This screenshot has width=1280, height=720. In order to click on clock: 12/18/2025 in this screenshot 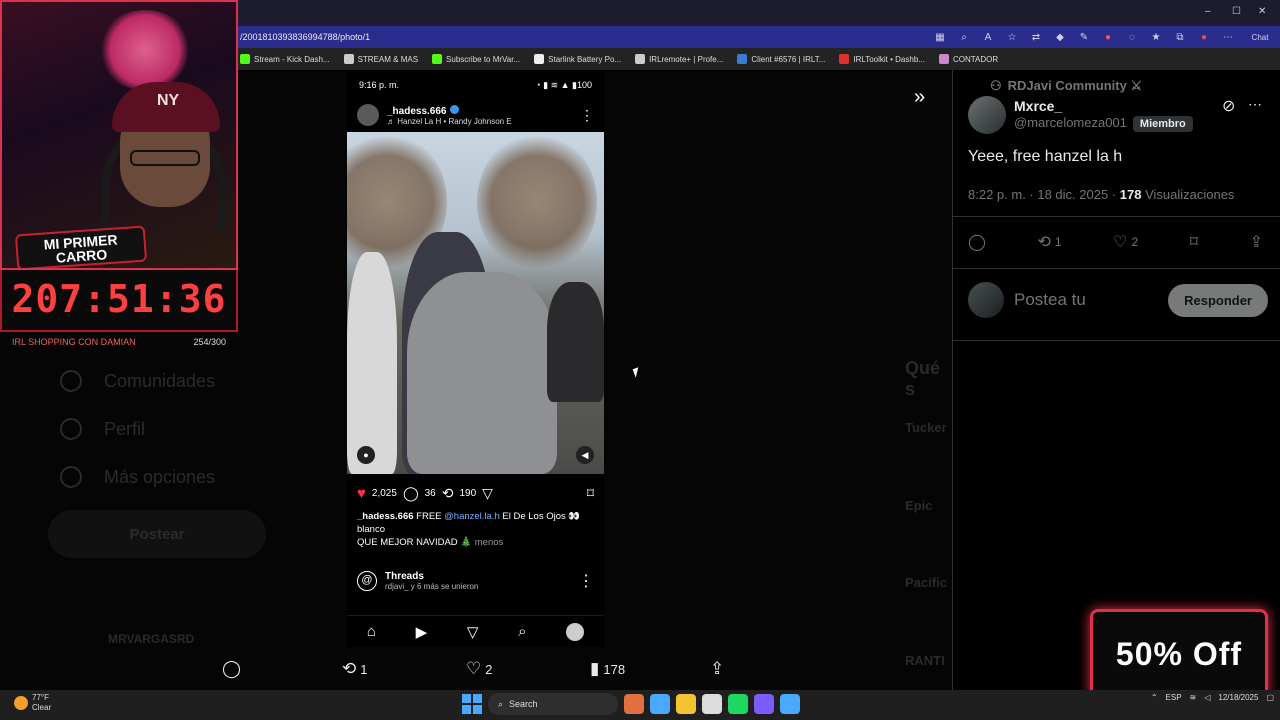, I will do `click(1238, 697)`.